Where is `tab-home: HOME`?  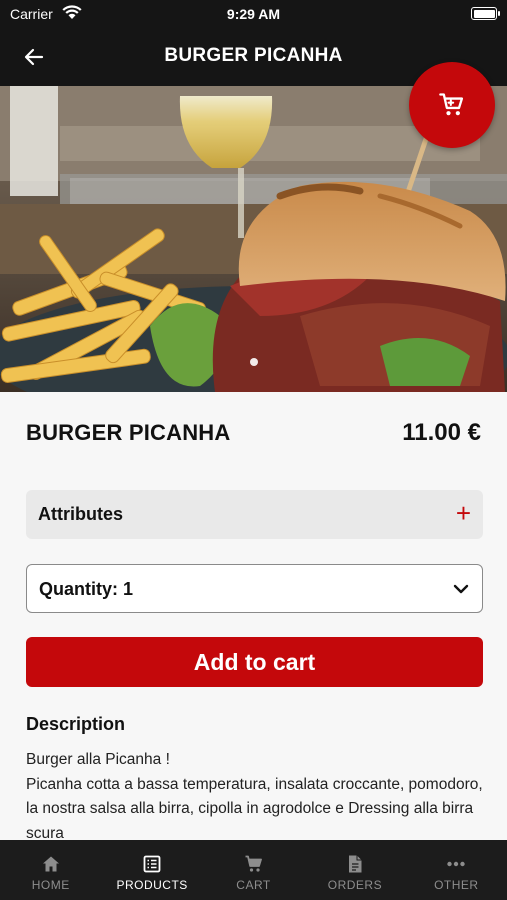
tab-home: HOME is located at coordinates (50, 870).